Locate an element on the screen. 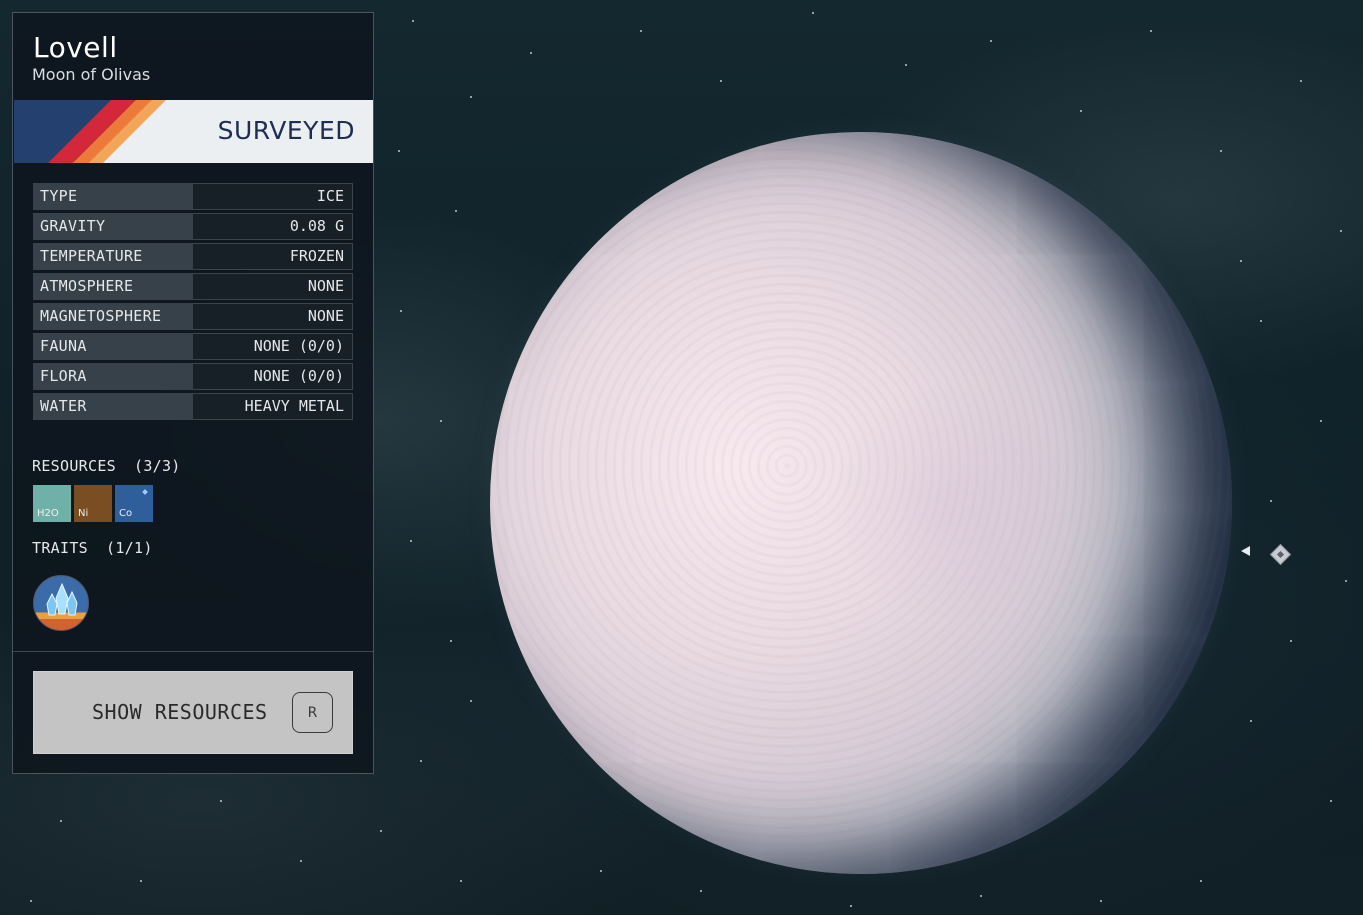 Image resolution: width=1363 pixels, height=915 pixels. stat-label: WATER is located at coordinates (113, 406).